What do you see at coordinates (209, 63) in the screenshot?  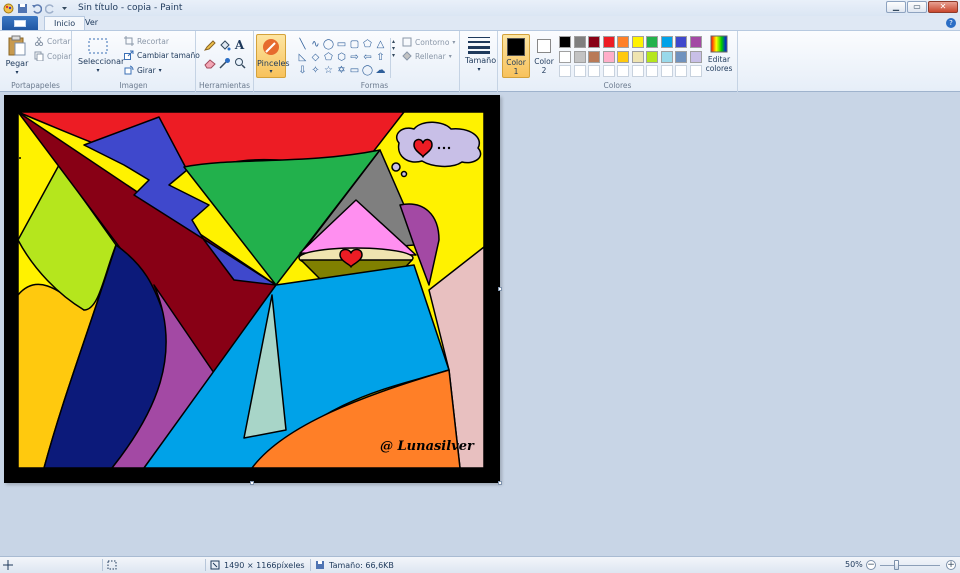 I see `eraser-icon` at bounding box center [209, 63].